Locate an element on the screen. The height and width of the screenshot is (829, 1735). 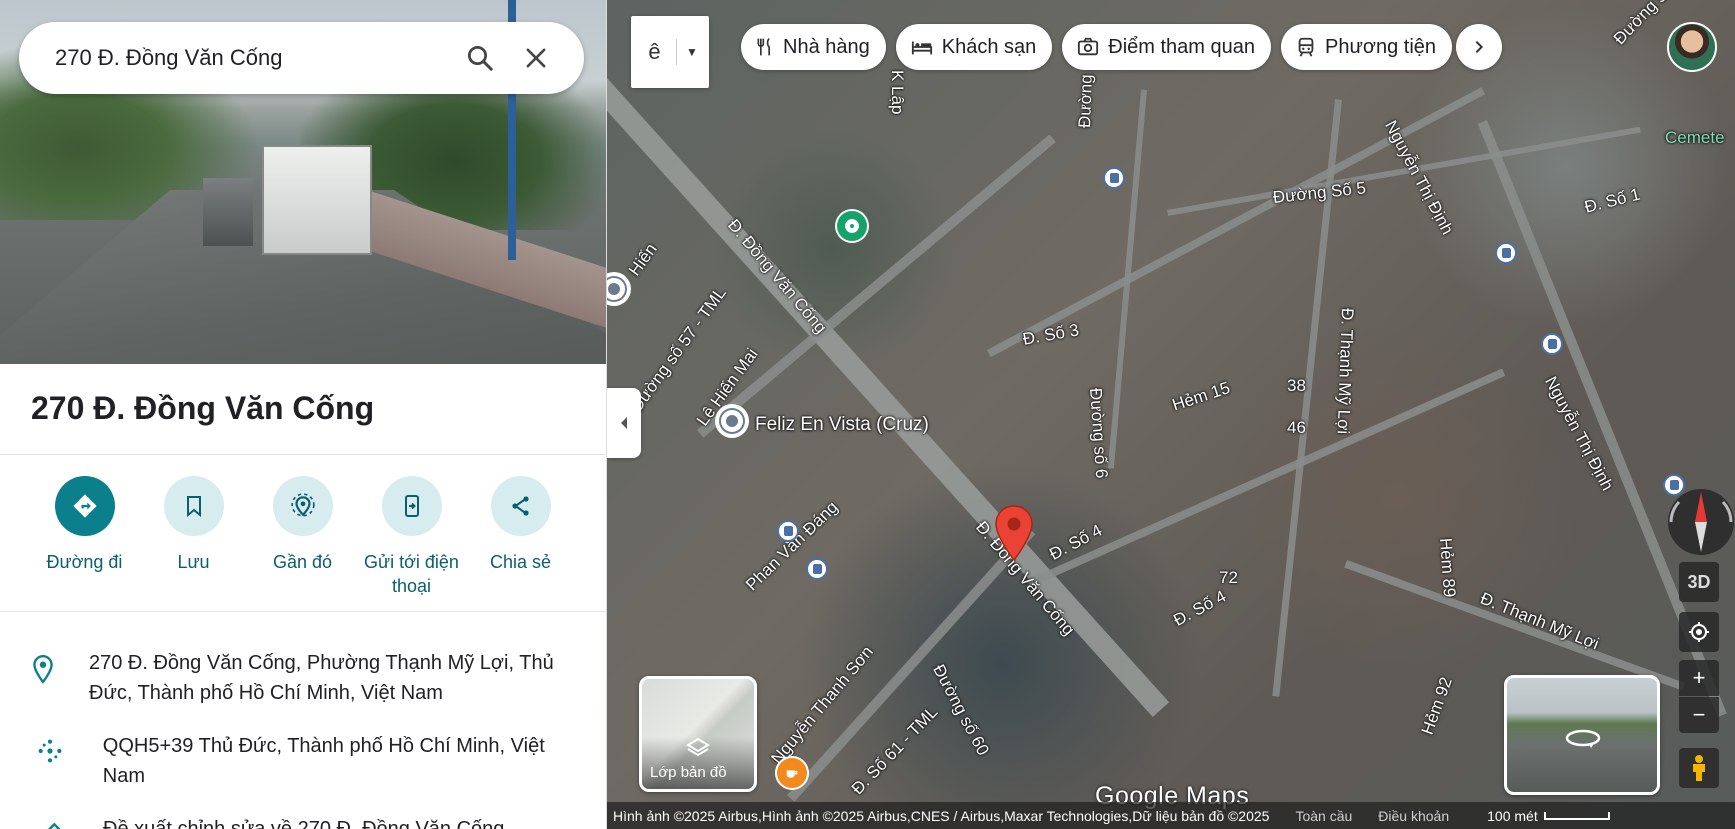
road-label: Đường số 6 is located at coordinates (1099, 433).